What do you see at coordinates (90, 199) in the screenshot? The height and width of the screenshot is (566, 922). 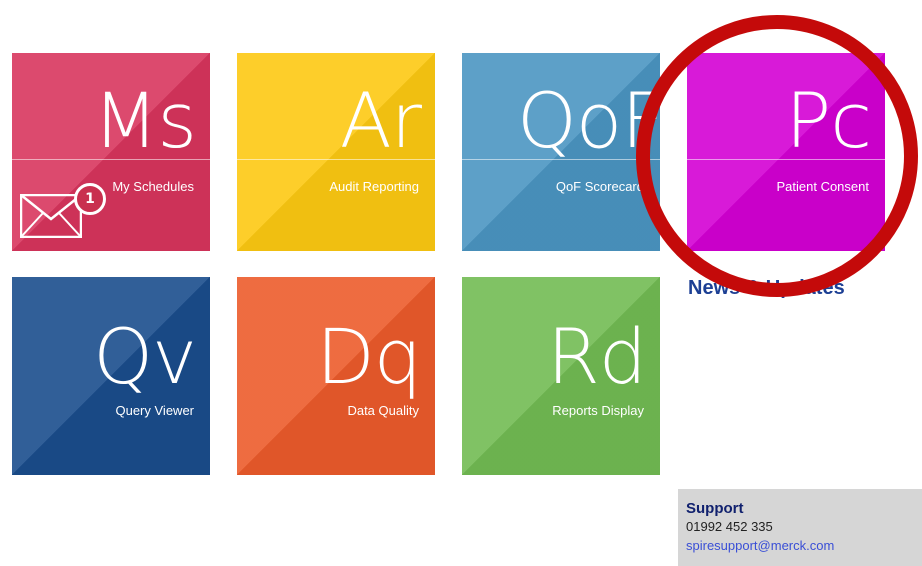 I see `notification-count-badge: 1` at bounding box center [90, 199].